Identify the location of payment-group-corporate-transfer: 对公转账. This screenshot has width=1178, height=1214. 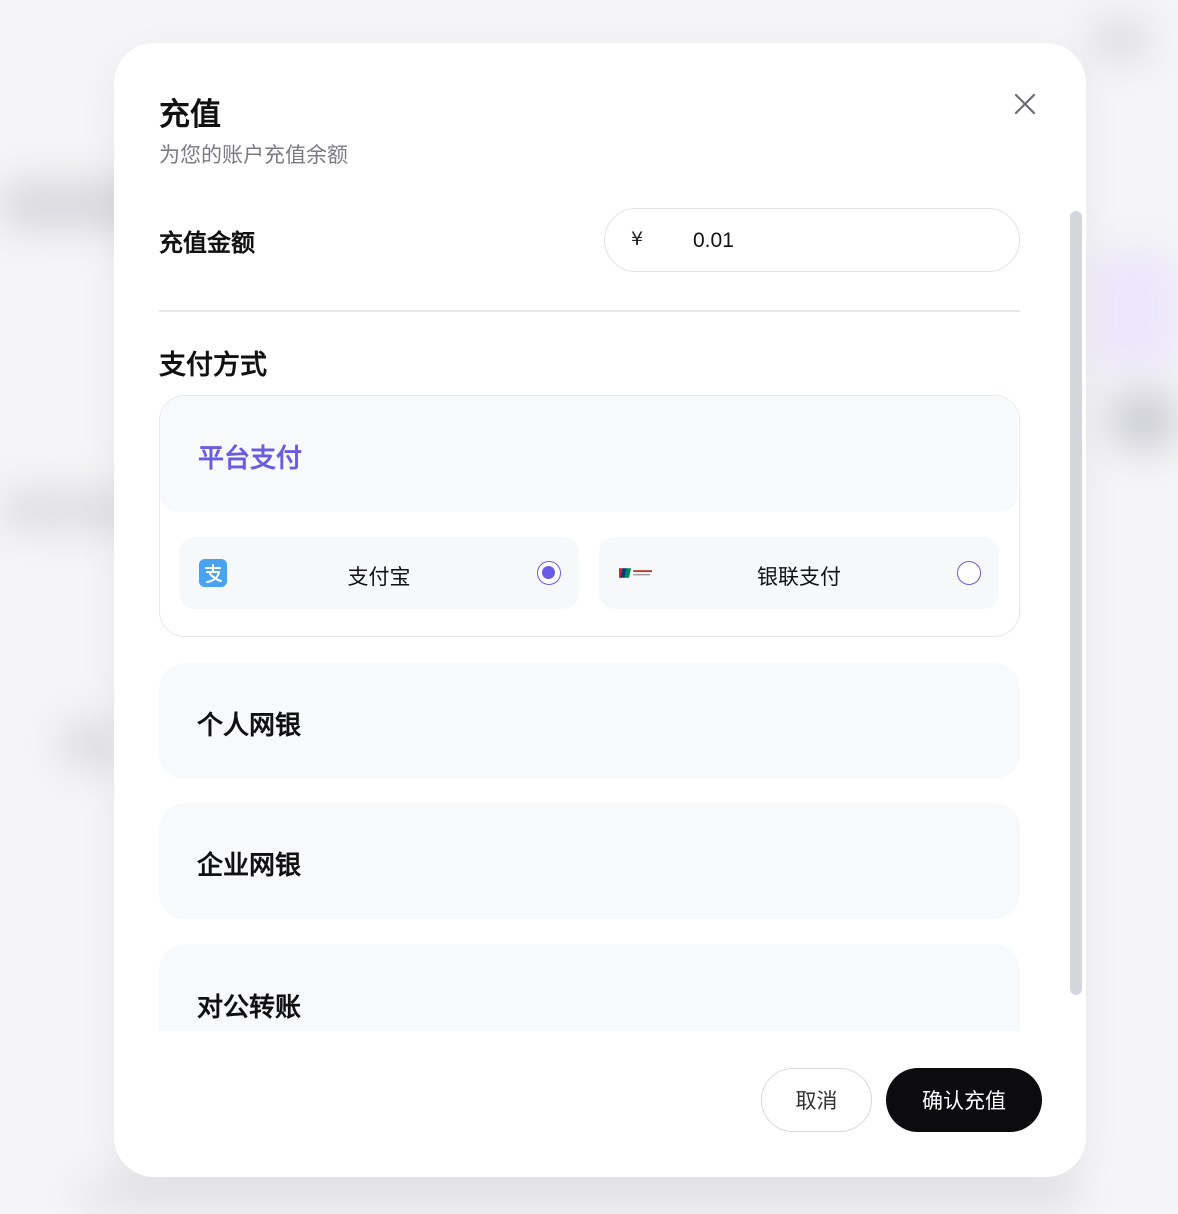
(589, 987).